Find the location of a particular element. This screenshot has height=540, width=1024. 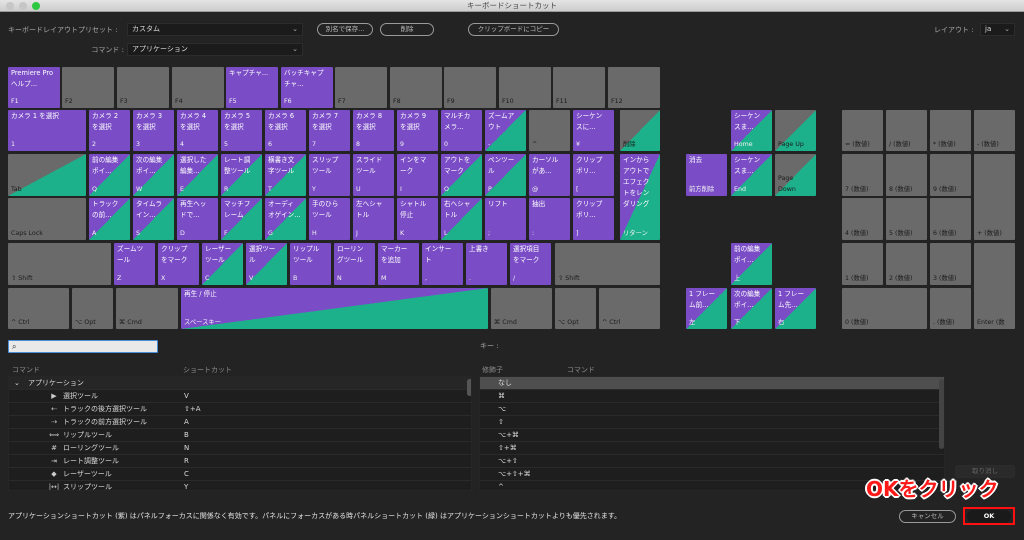

key-左: 1 フレー ム前... 左 is located at coordinates (706, 308).